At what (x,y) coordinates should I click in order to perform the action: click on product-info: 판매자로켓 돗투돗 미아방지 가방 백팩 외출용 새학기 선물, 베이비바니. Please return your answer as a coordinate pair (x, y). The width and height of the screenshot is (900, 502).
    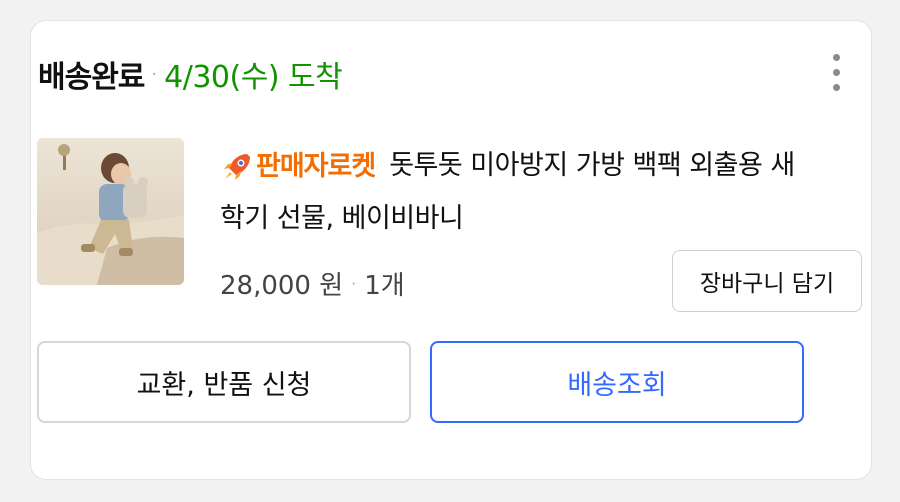
    Looking at the image, I should click on (515, 195).